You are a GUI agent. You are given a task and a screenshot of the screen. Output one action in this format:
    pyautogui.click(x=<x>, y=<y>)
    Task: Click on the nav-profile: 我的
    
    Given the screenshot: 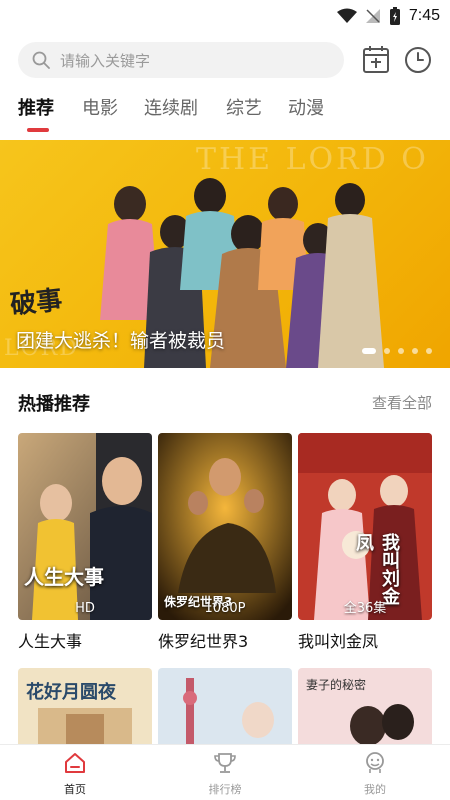 What is the action you would take?
    pyautogui.click(x=375, y=774)
    